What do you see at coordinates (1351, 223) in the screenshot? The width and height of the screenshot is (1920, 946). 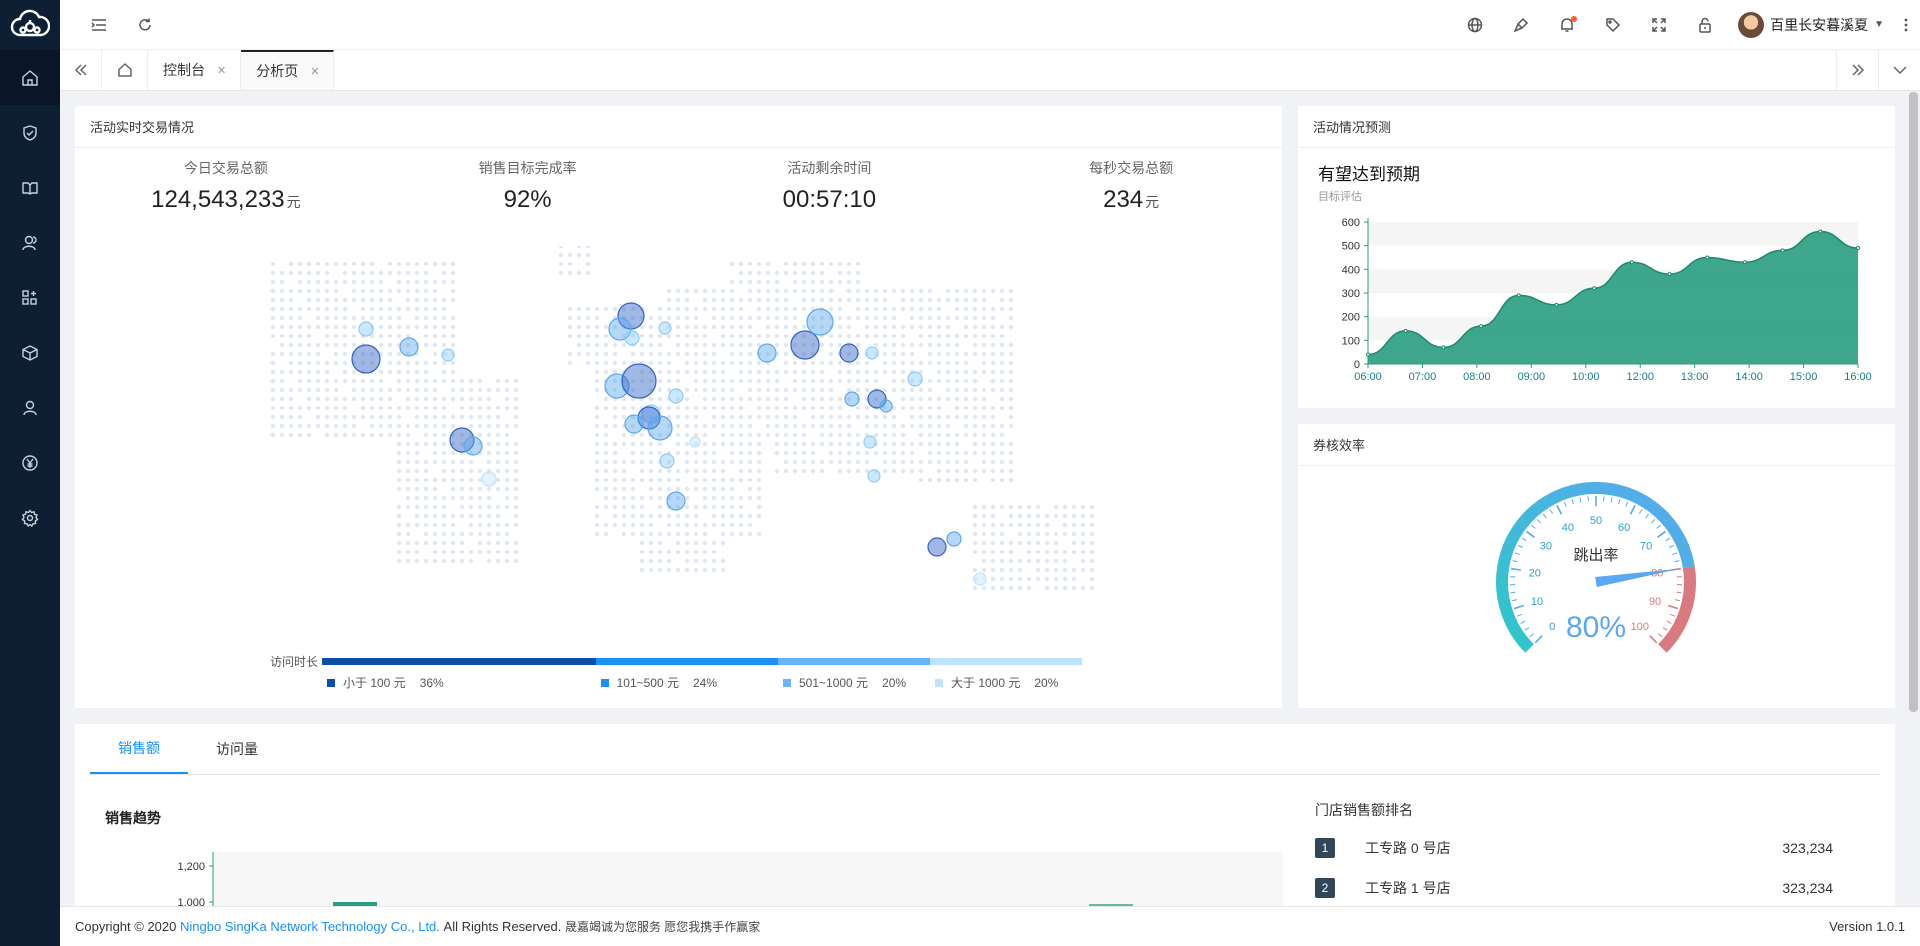 I see `y-tick-label: 600` at bounding box center [1351, 223].